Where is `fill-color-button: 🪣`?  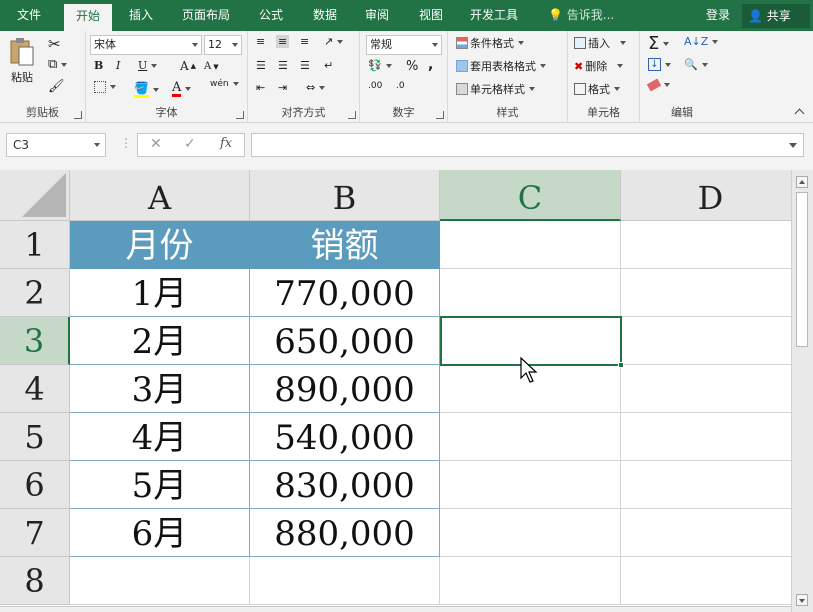 fill-color-button: 🪣 is located at coordinates (146, 89).